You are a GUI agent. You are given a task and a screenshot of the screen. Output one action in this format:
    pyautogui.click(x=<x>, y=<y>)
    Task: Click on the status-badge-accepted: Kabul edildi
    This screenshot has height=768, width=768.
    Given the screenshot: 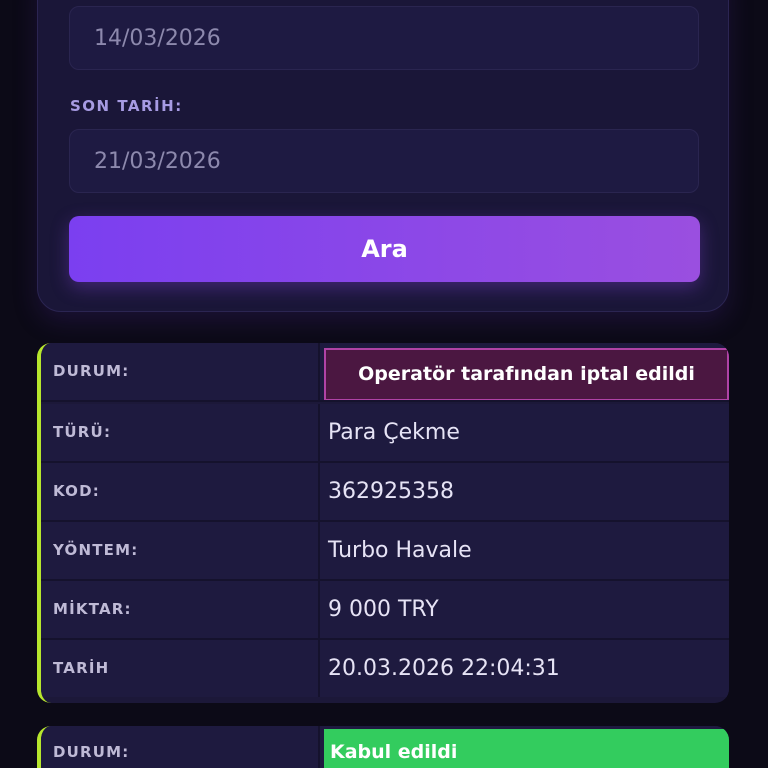 What is the action you would take?
    pyautogui.click(x=526, y=748)
    